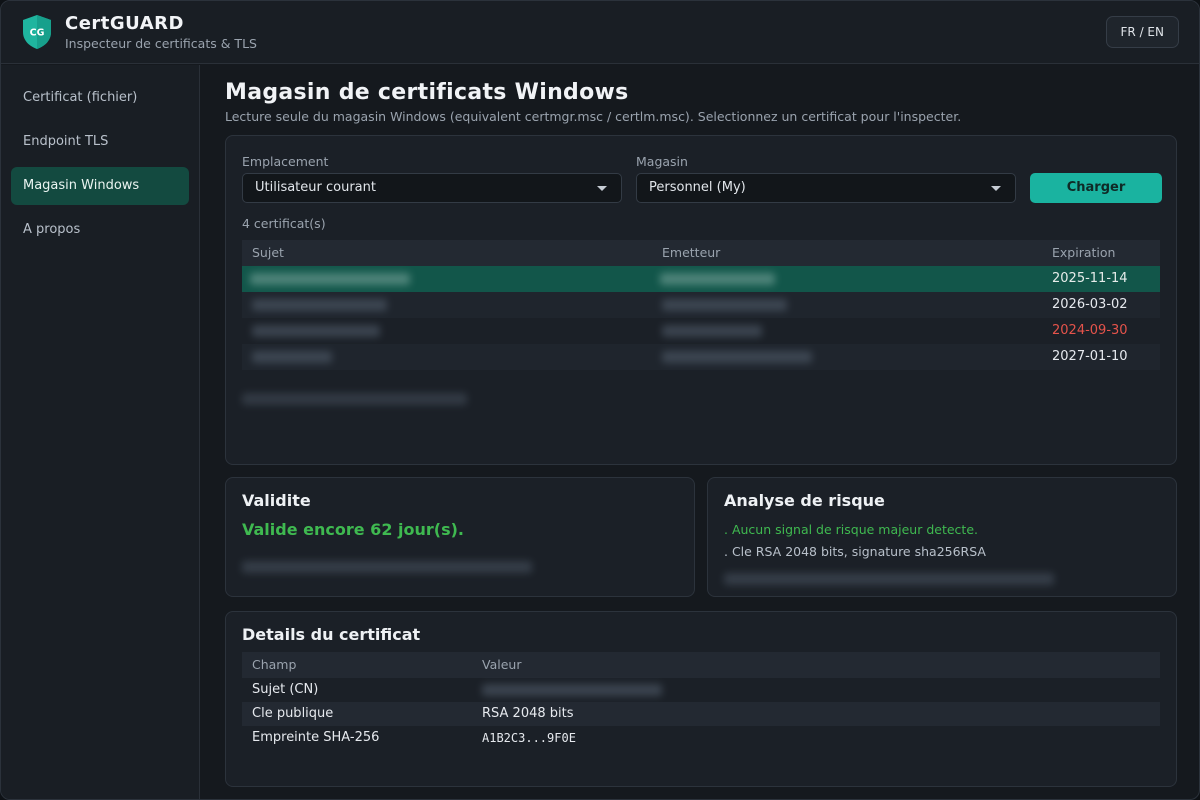 Image resolution: width=1200 pixels, height=800 pixels. What do you see at coordinates (331, 634) in the screenshot?
I see `details-title: Details du certificat` at bounding box center [331, 634].